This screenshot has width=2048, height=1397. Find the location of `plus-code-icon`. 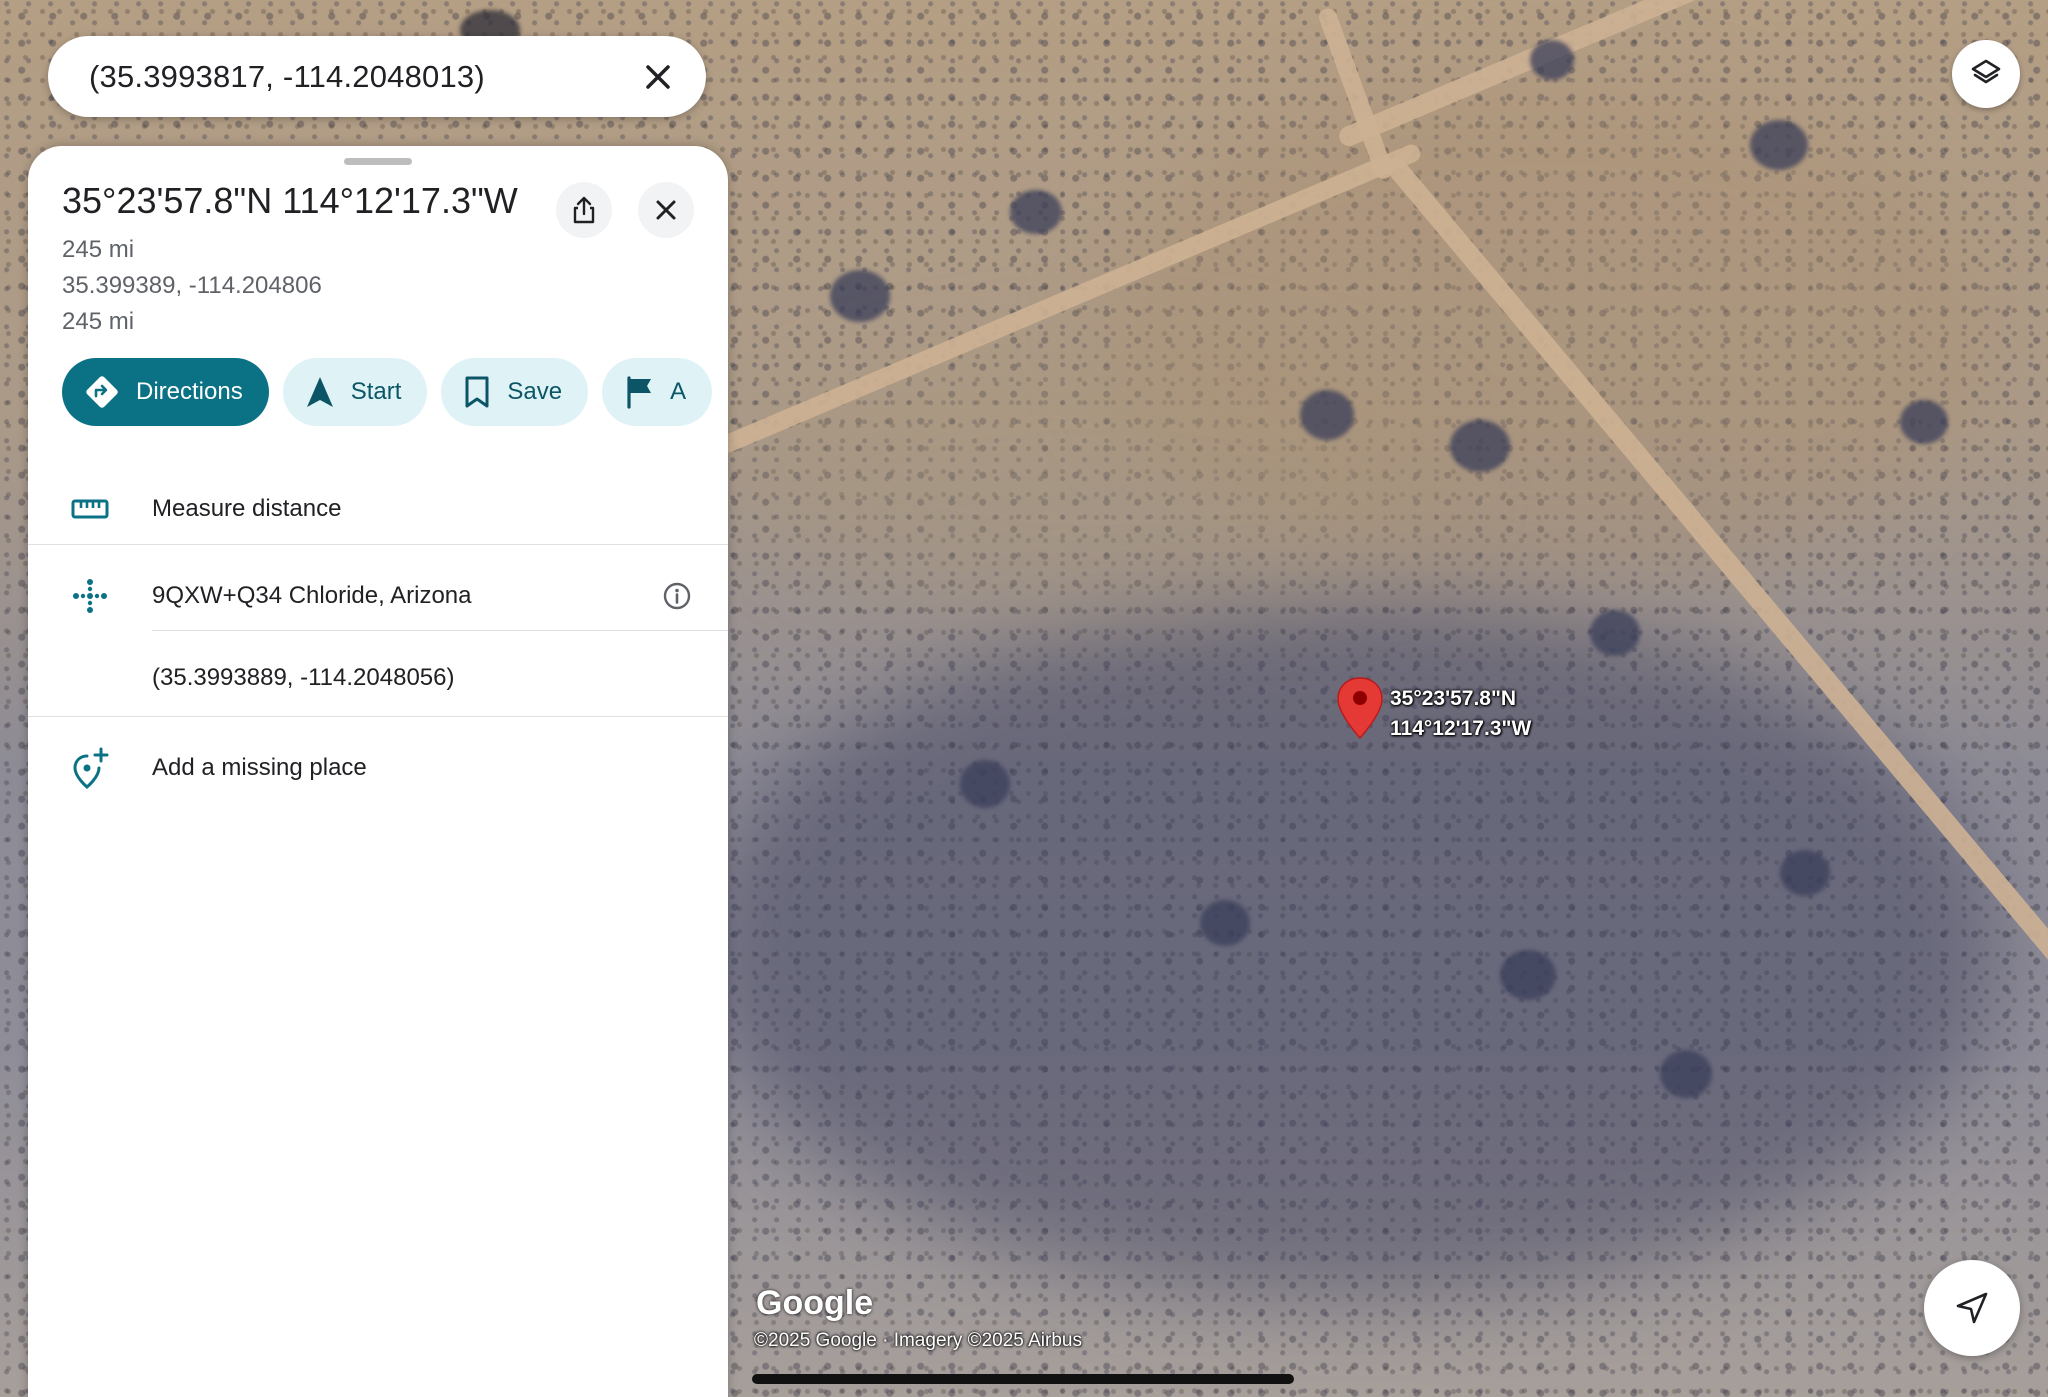

plus-code-icon is located at coordinates (90, 596).